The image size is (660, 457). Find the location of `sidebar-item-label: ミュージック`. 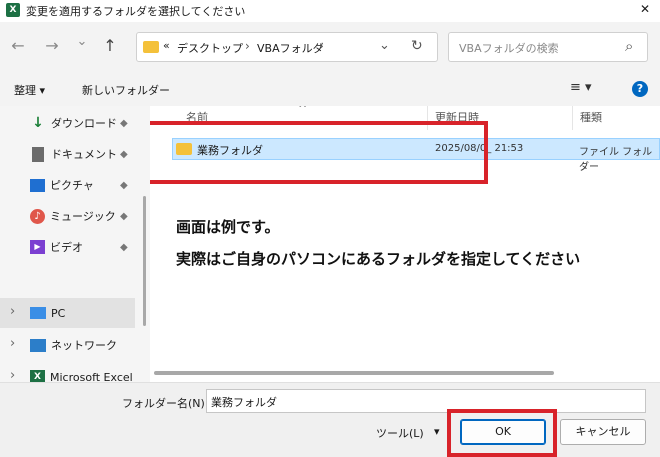

sidebar-item-label: ミュージック is located at coordinates (83, 216).